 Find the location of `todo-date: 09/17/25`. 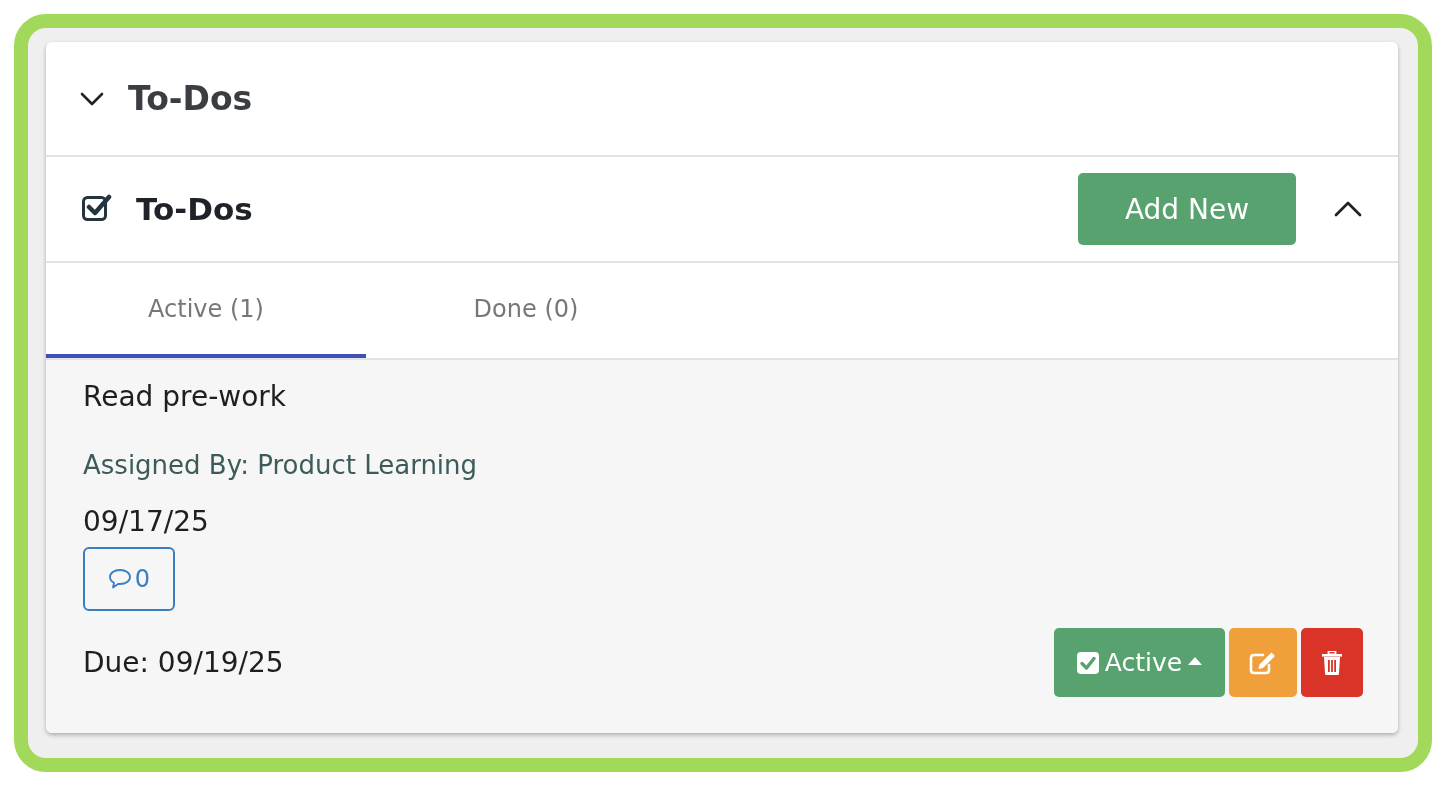

todo-date: 09/17/25 is located at coordinates (146, 522).